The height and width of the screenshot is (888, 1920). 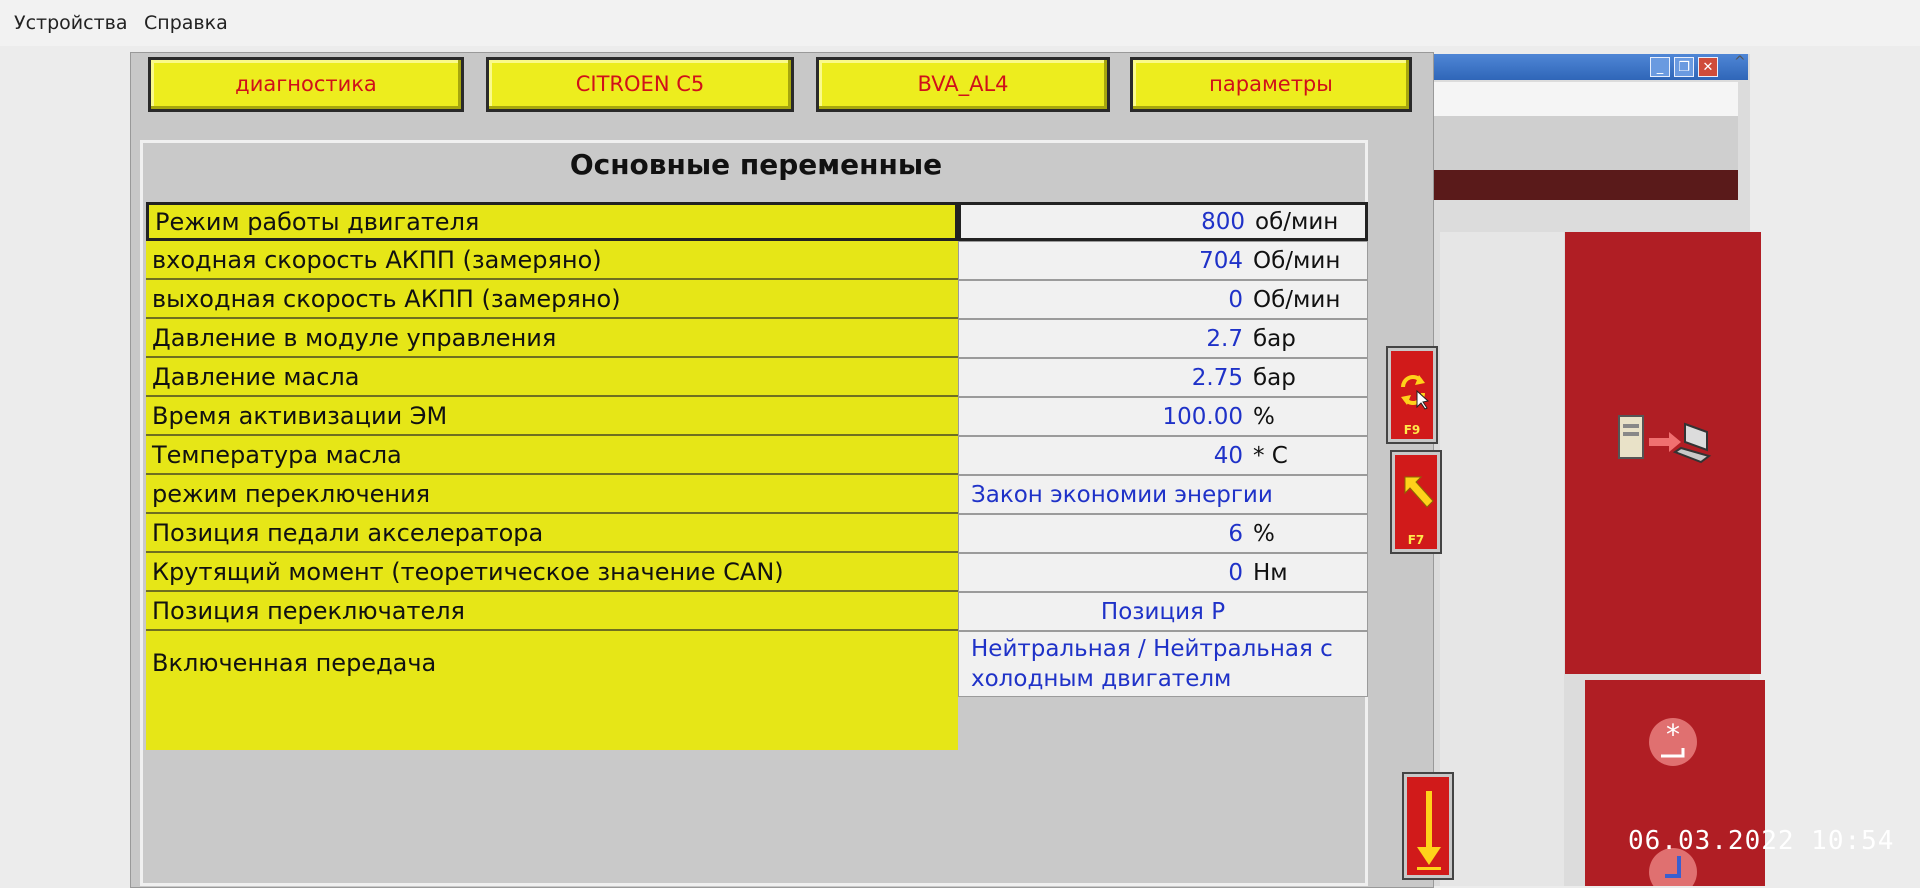 I want to click on value-number: 704, so click(x=1221, y=260).